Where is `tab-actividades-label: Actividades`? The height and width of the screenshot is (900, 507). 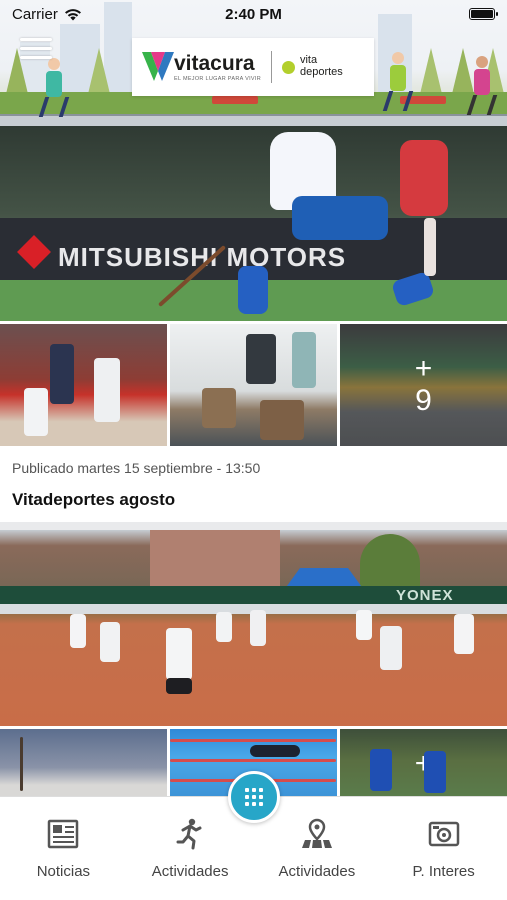 tab-actividades-label: Actividades is located at coordinates (190, 871).